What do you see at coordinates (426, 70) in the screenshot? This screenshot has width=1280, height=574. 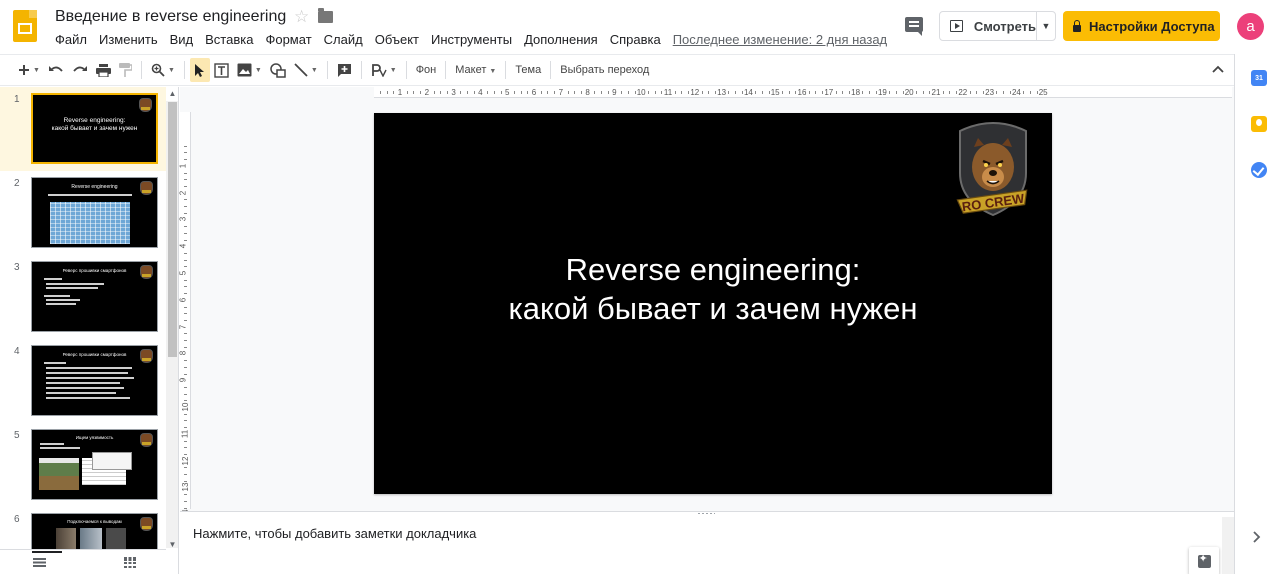 I see `background-button: Фон` at bounding box center [426, 70].